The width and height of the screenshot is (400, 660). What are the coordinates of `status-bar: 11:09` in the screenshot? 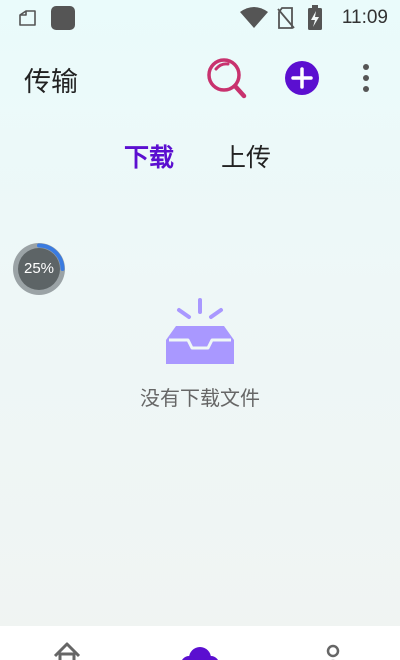 It's located at (200, 18).